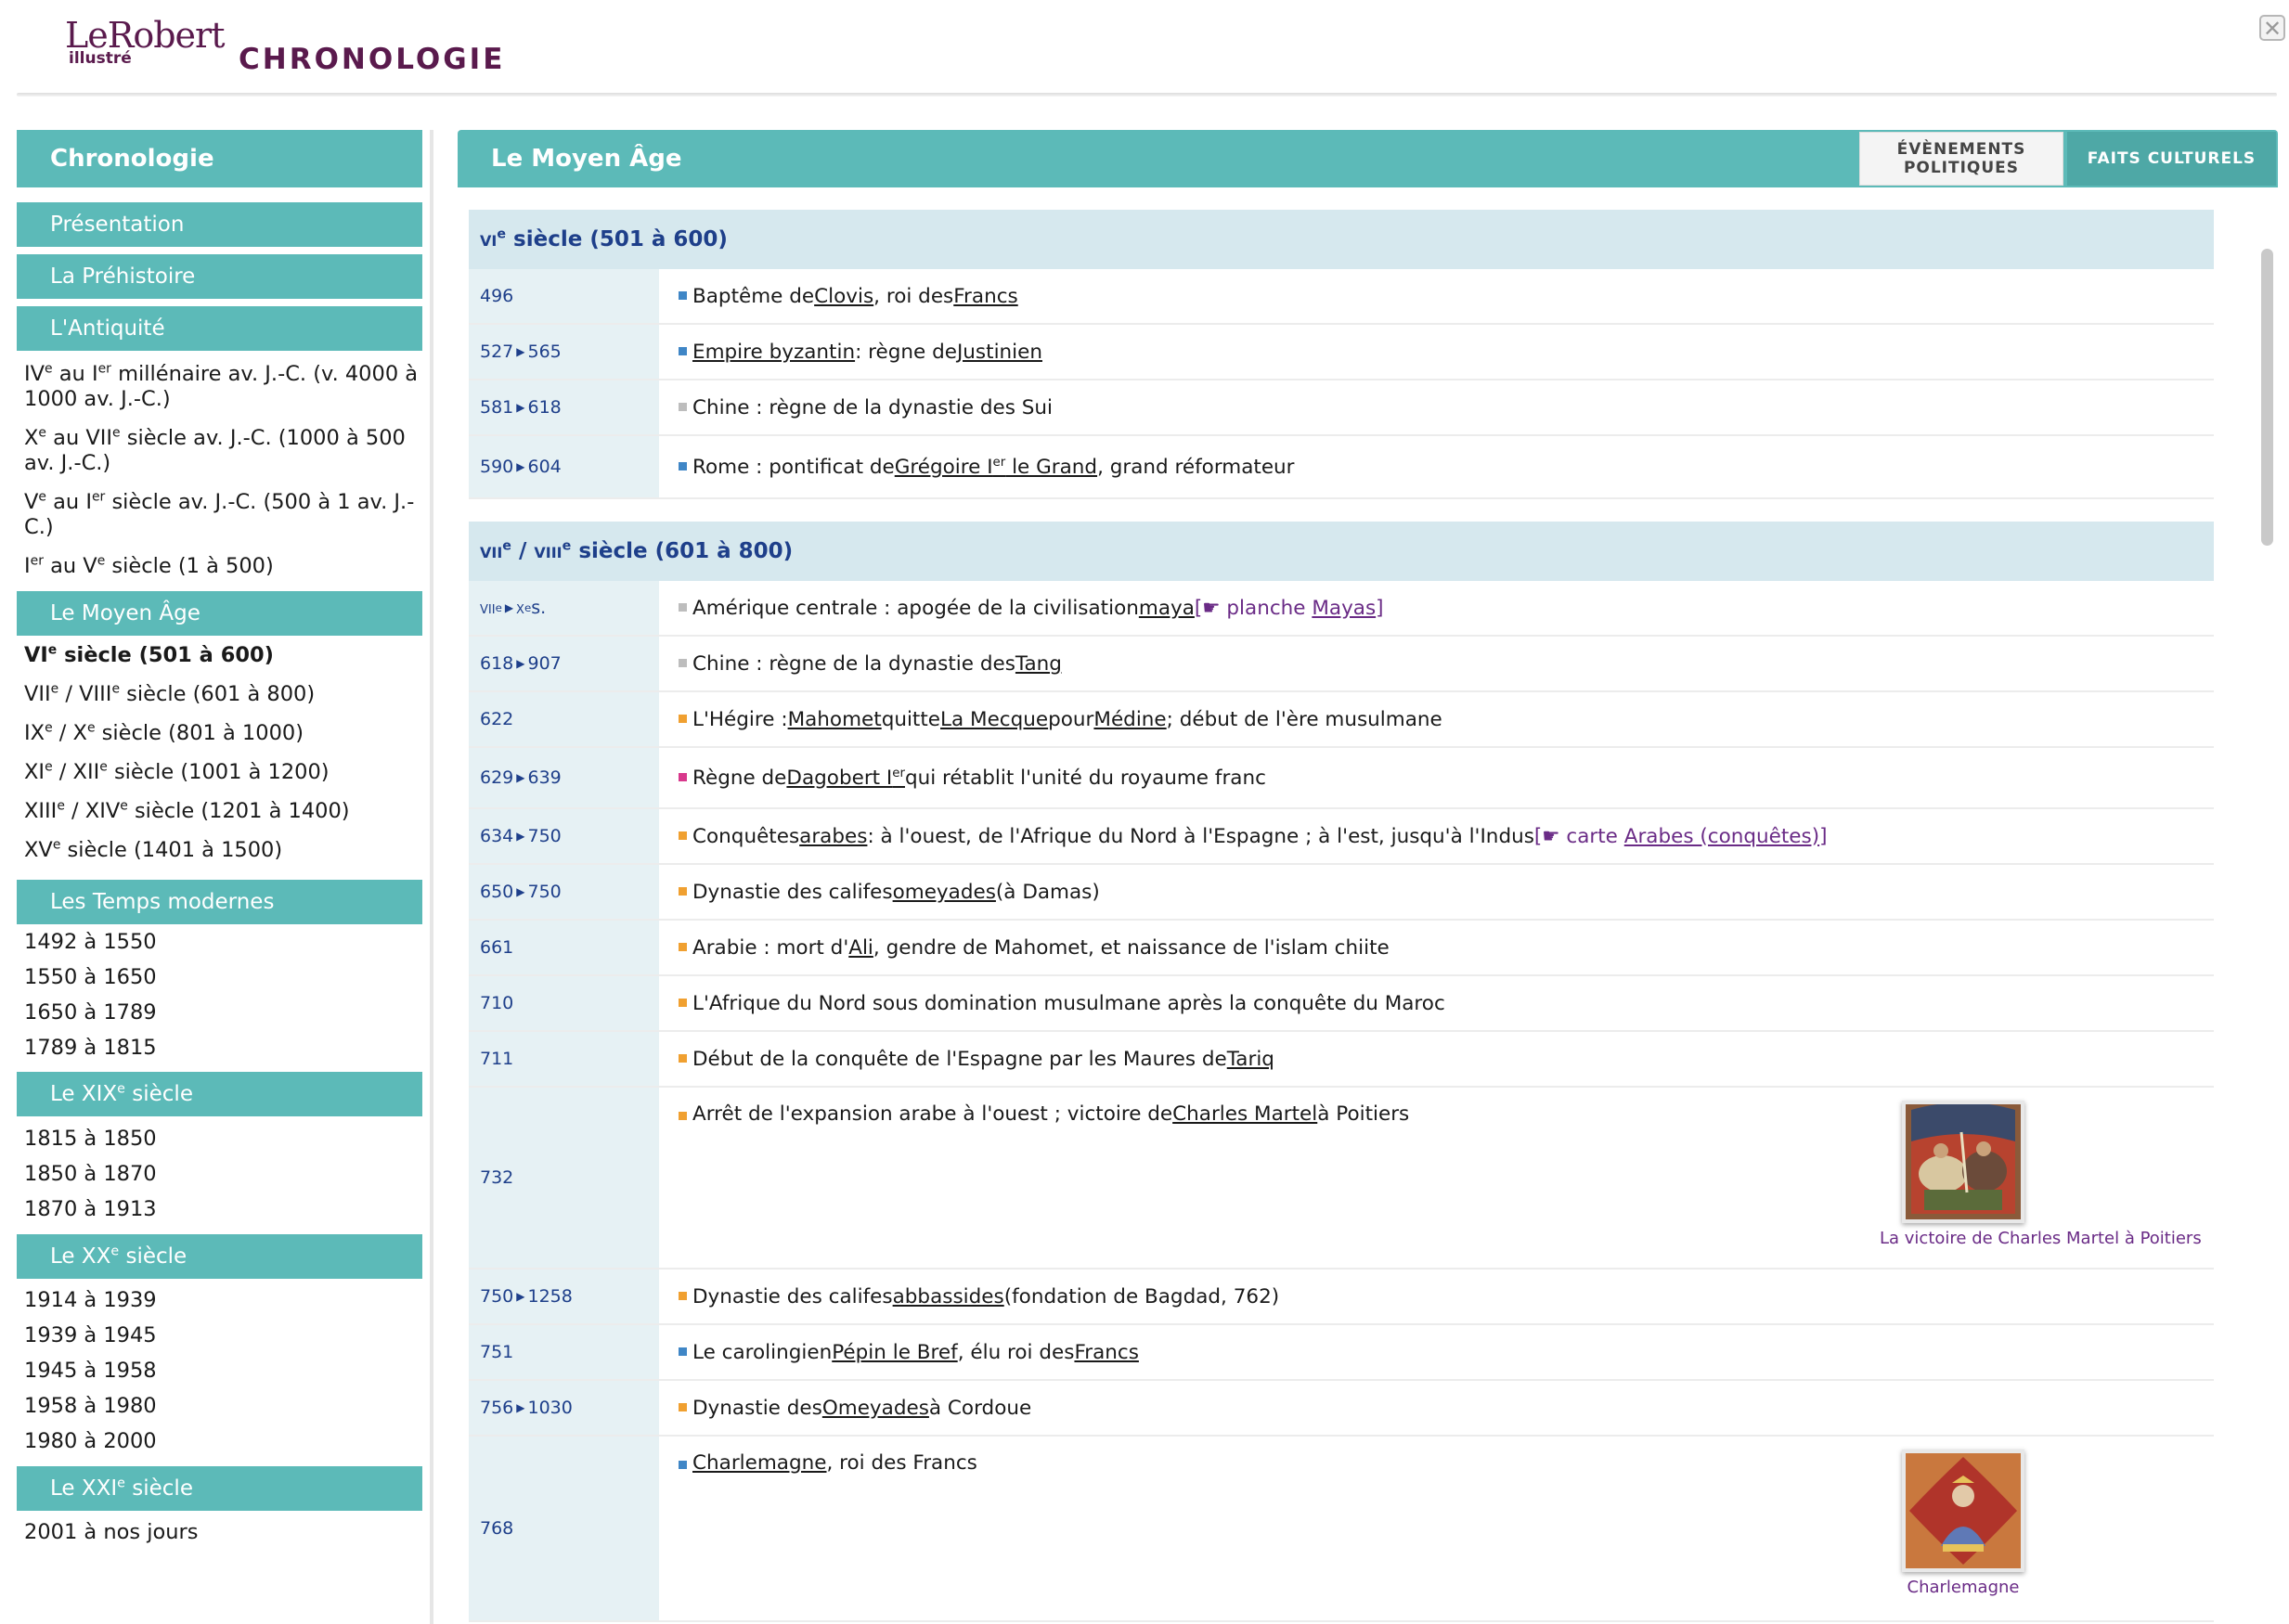 This screenshot has height=1624, width=2289. What do you see at coordinates (1341, 297) in the screenshot?
I see `table-row: 496 Baptême de Clovis, roi des Francs` at bounding box center [1341, 297].